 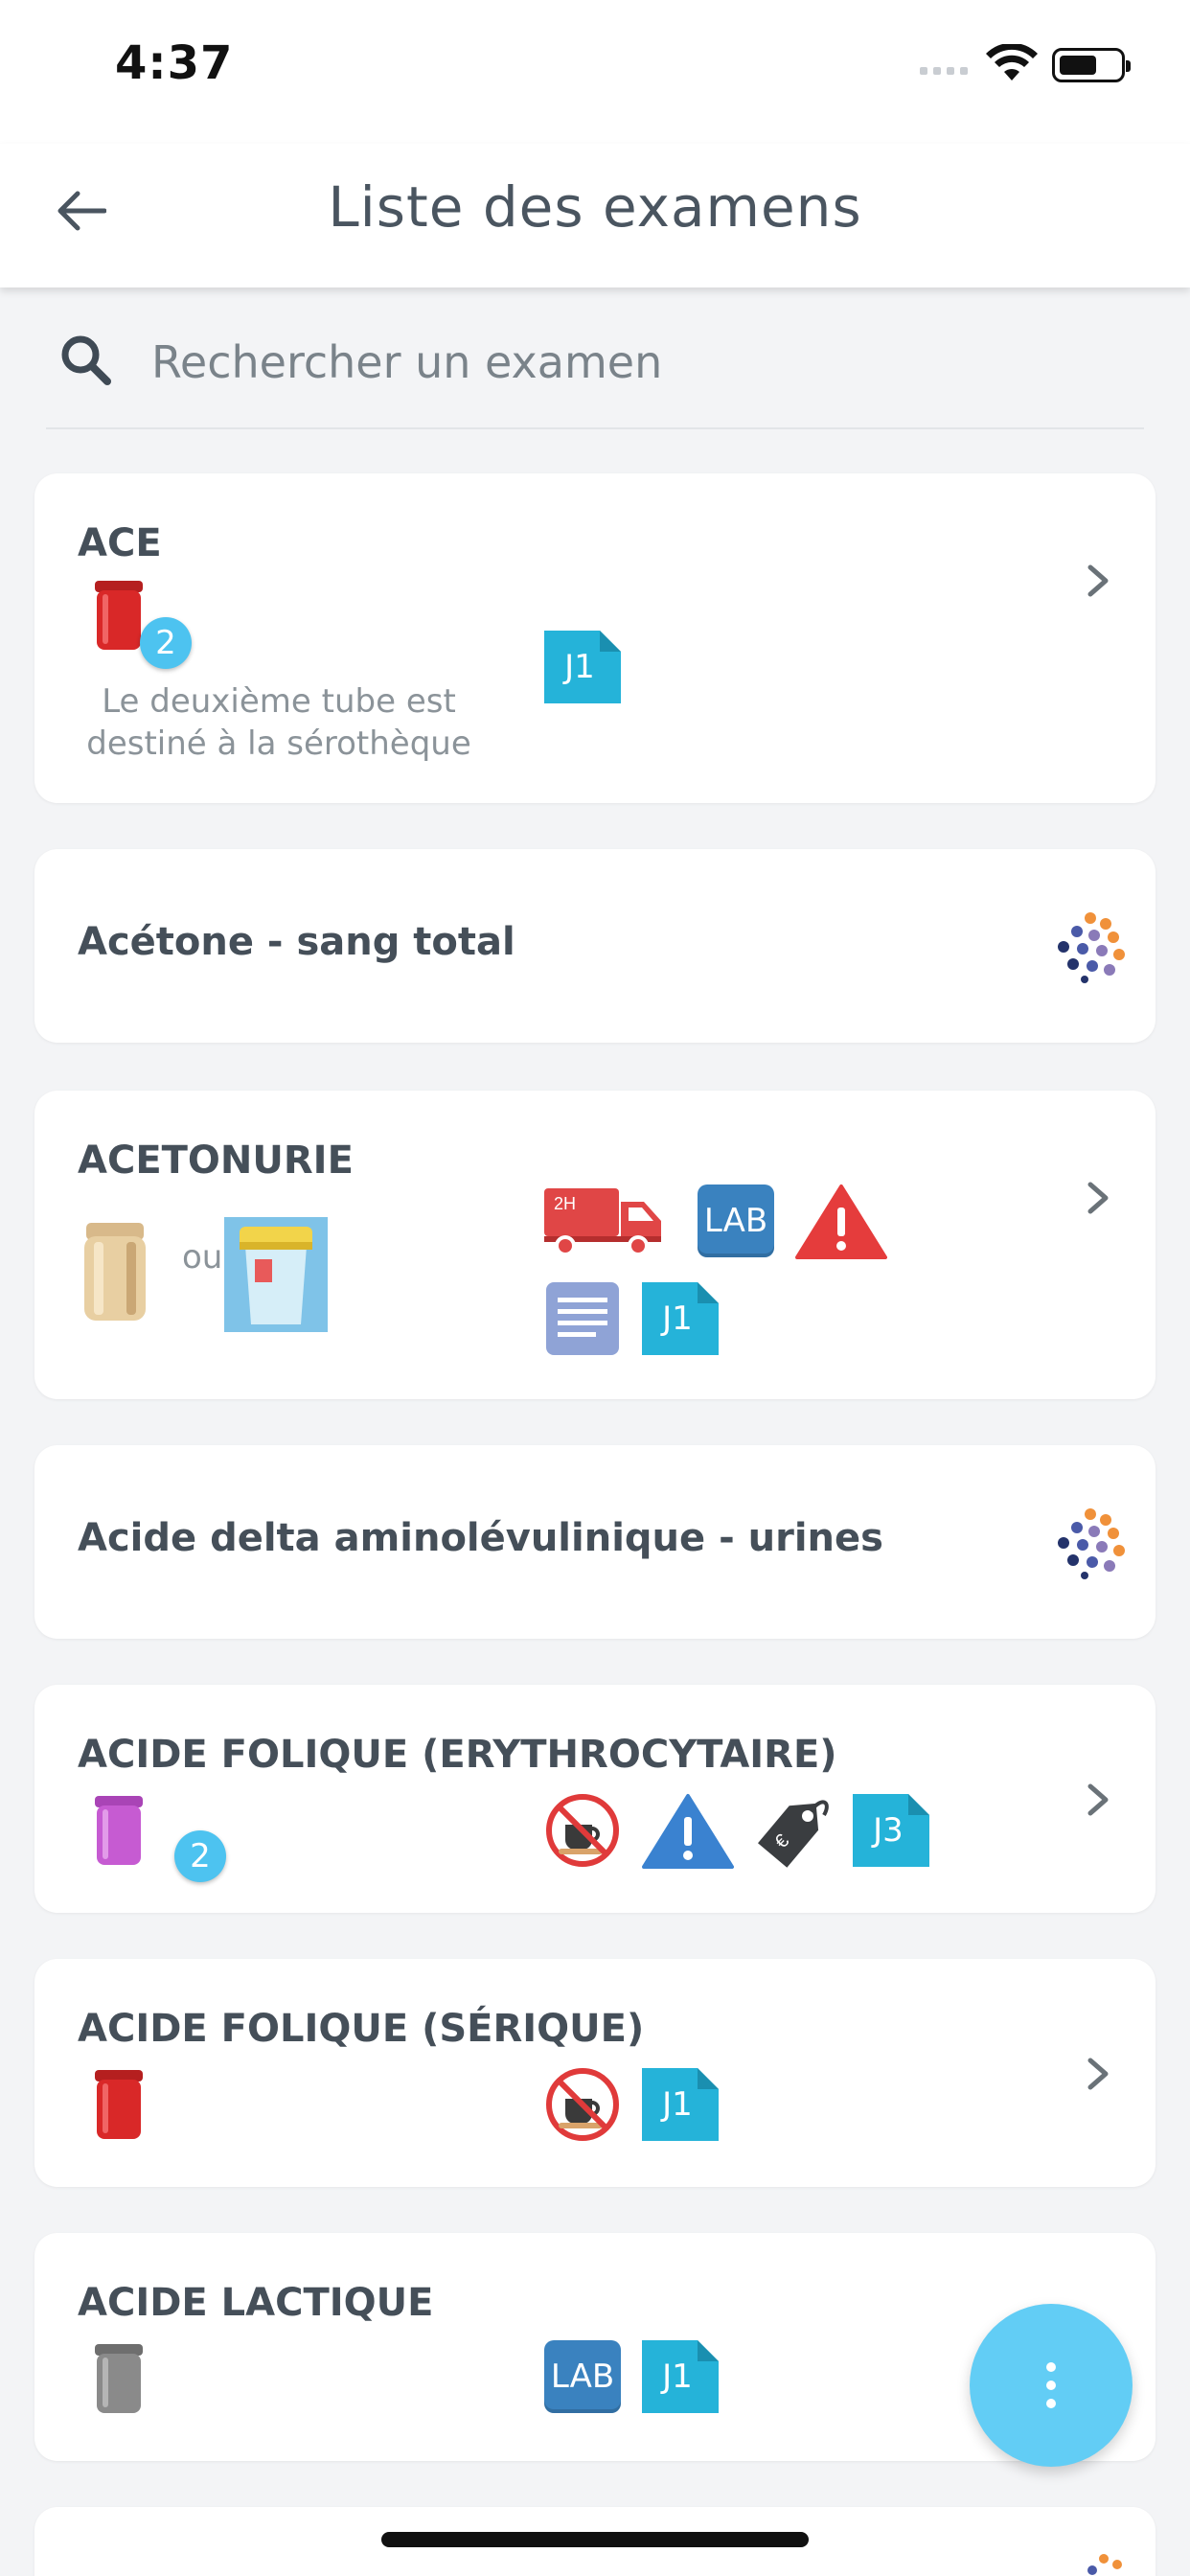 I want to click on wifi-icon, so click(x=1012, y=62).